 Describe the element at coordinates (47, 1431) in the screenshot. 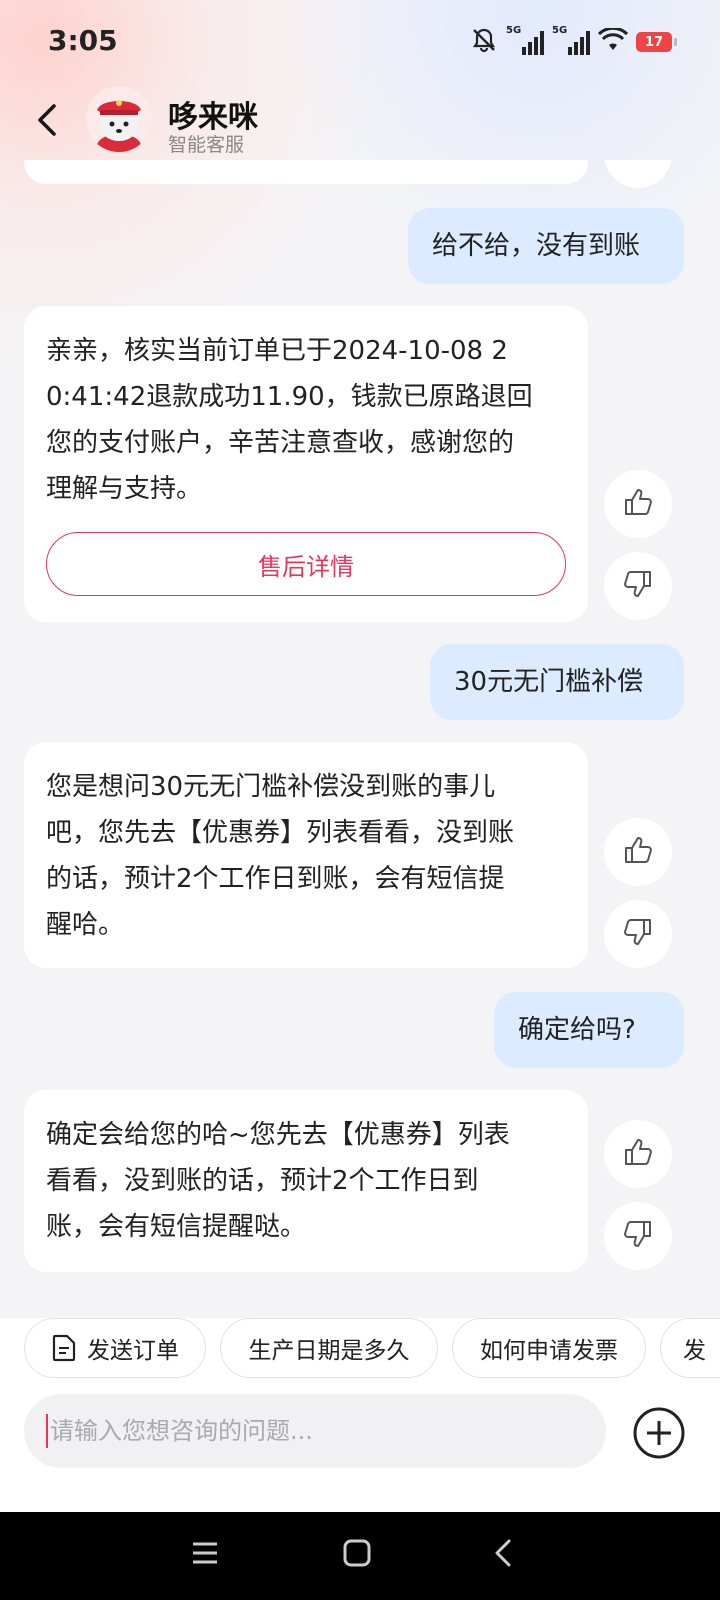

I see `text-caret` at that location.